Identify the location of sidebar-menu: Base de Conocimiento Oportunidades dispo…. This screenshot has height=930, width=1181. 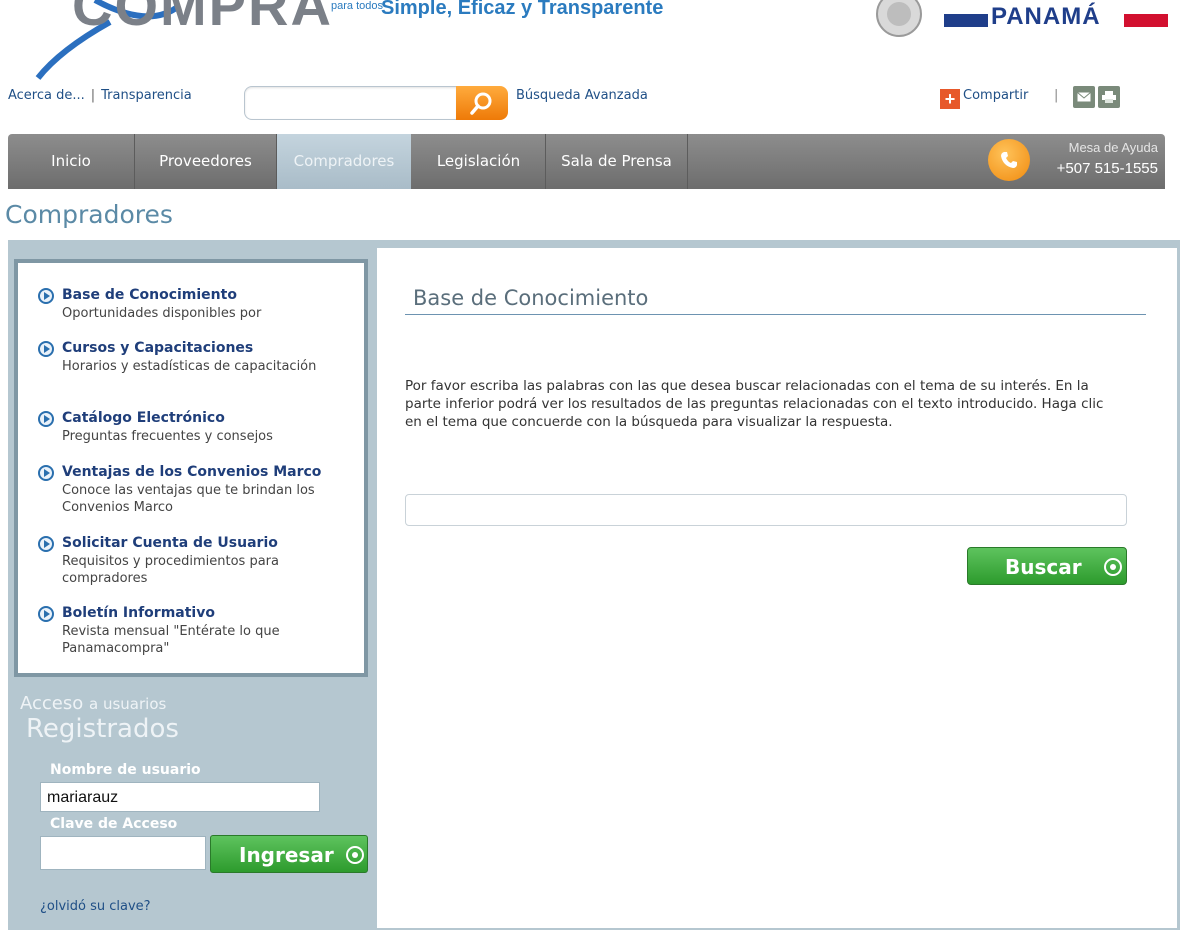
(191, 468).